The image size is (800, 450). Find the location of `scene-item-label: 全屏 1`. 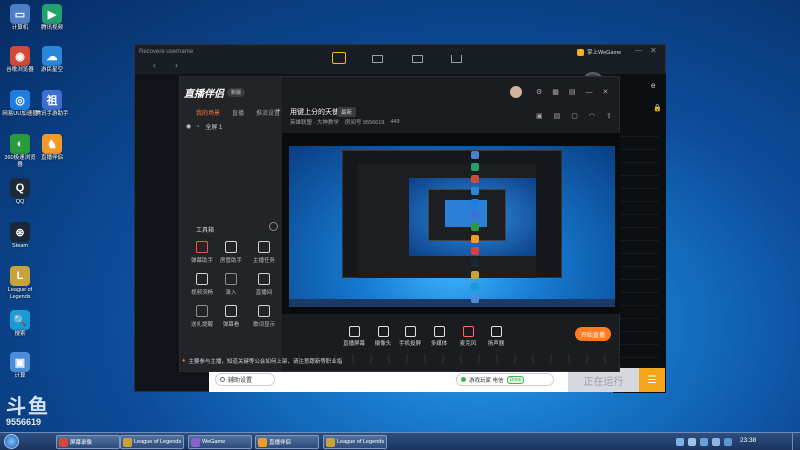

scene-item-label: 全屏 1 is located at coordinates (213, 126).